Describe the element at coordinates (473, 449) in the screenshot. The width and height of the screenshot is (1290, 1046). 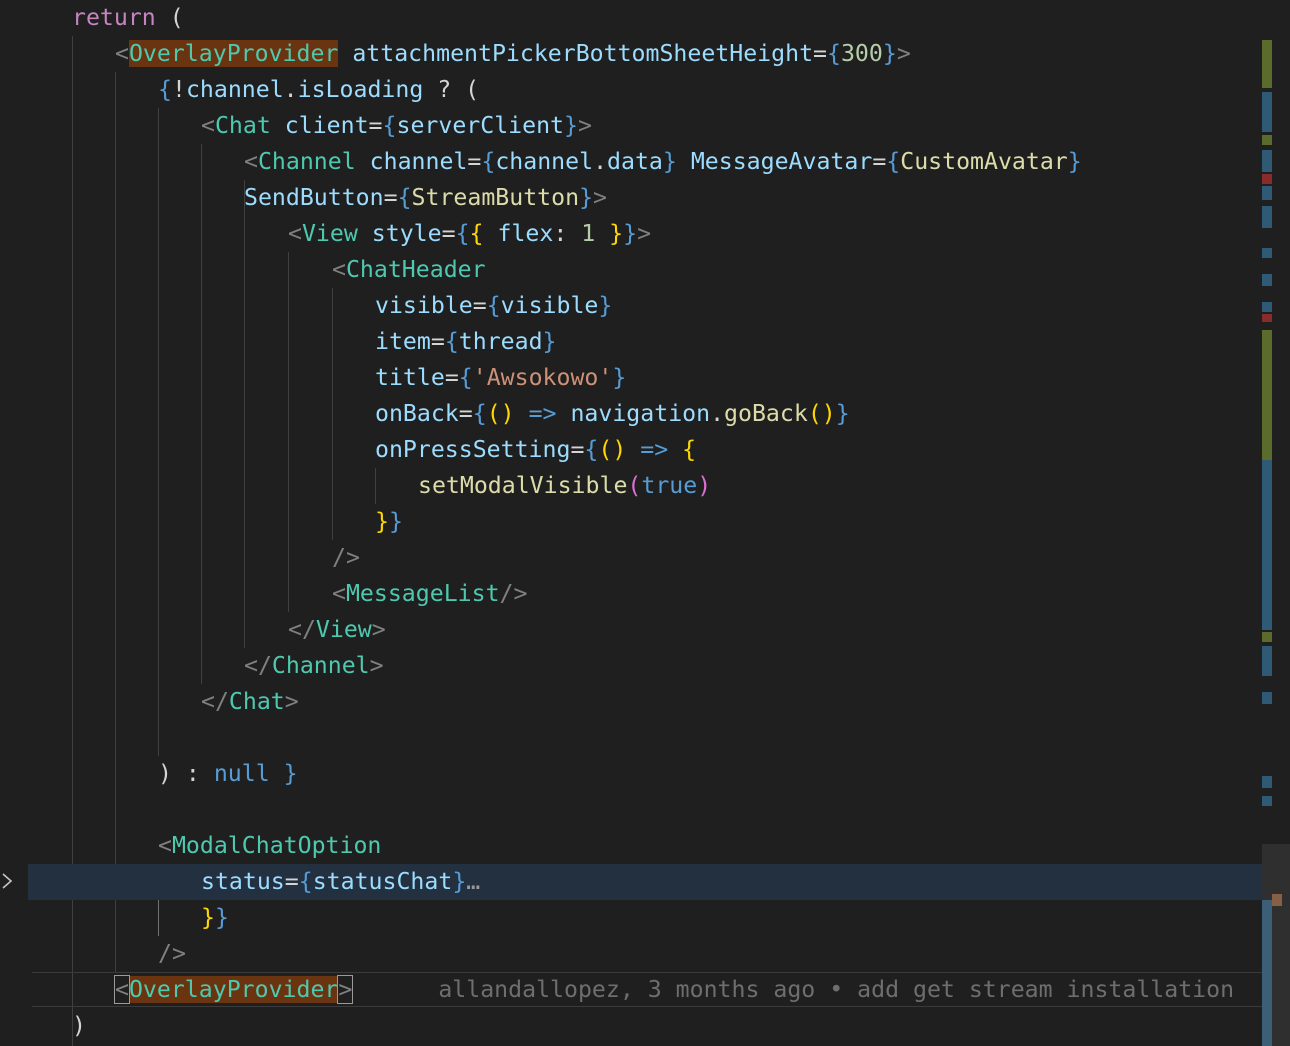
I see `attribute: onPressSetting` at that location.